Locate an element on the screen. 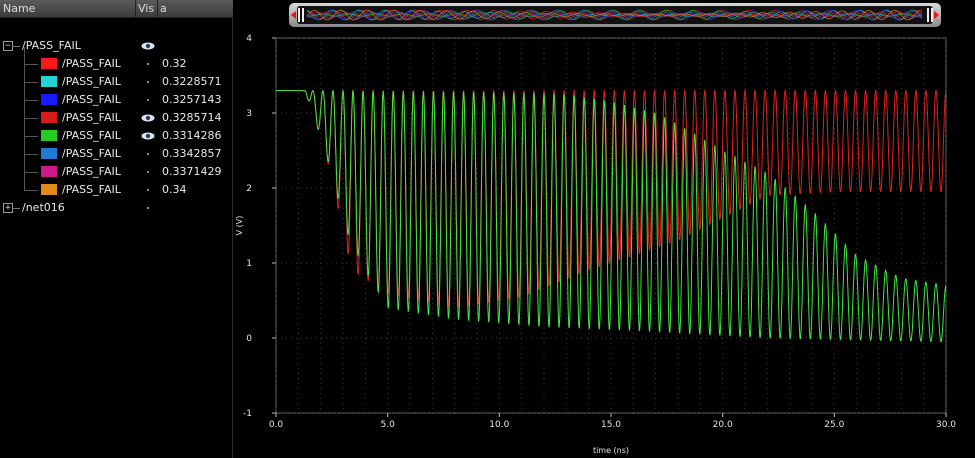 This screenshot has width=975, height=458. y-tick-label: 2 is located at coordinates (249, 189).